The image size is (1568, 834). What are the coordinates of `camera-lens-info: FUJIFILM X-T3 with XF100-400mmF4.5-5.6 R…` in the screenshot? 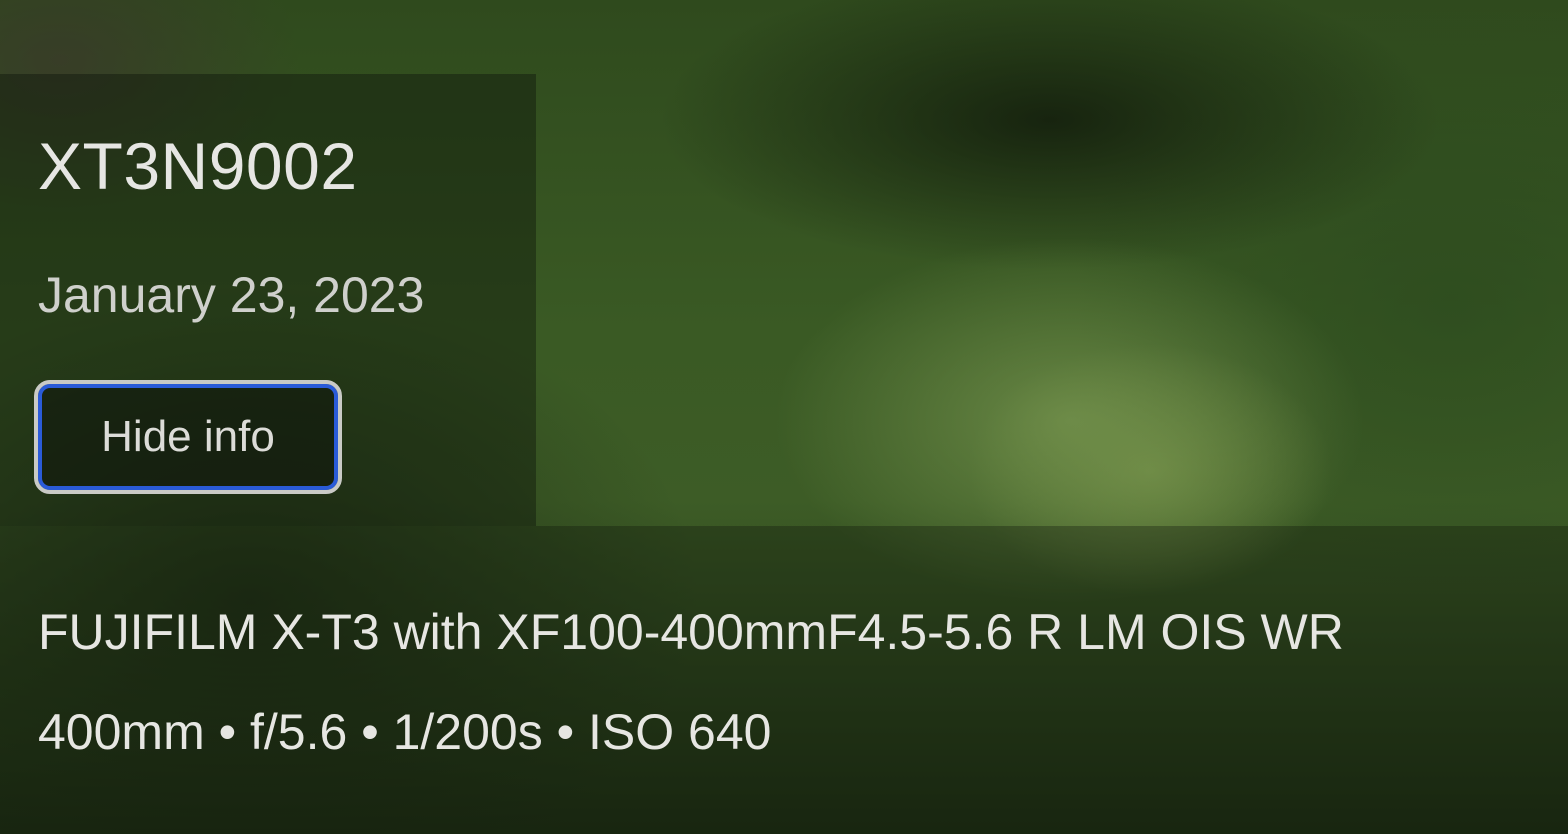 It's located at (691, 632).